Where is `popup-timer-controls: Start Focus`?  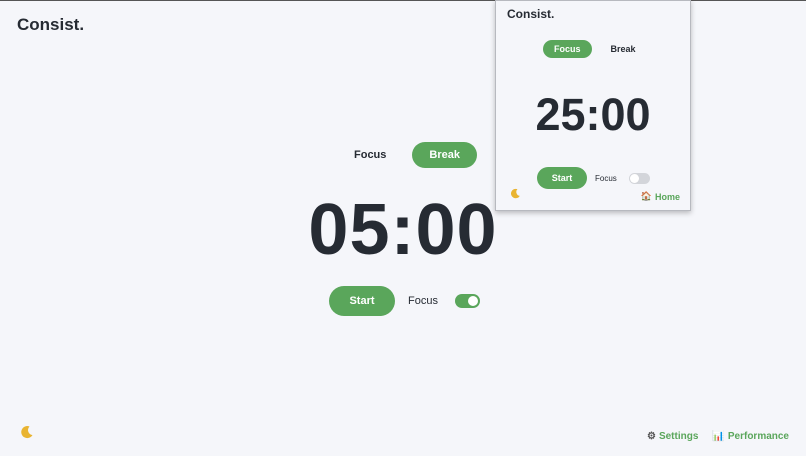 popup-timer-controls: Start Focus is located at coordinates (593, 178).